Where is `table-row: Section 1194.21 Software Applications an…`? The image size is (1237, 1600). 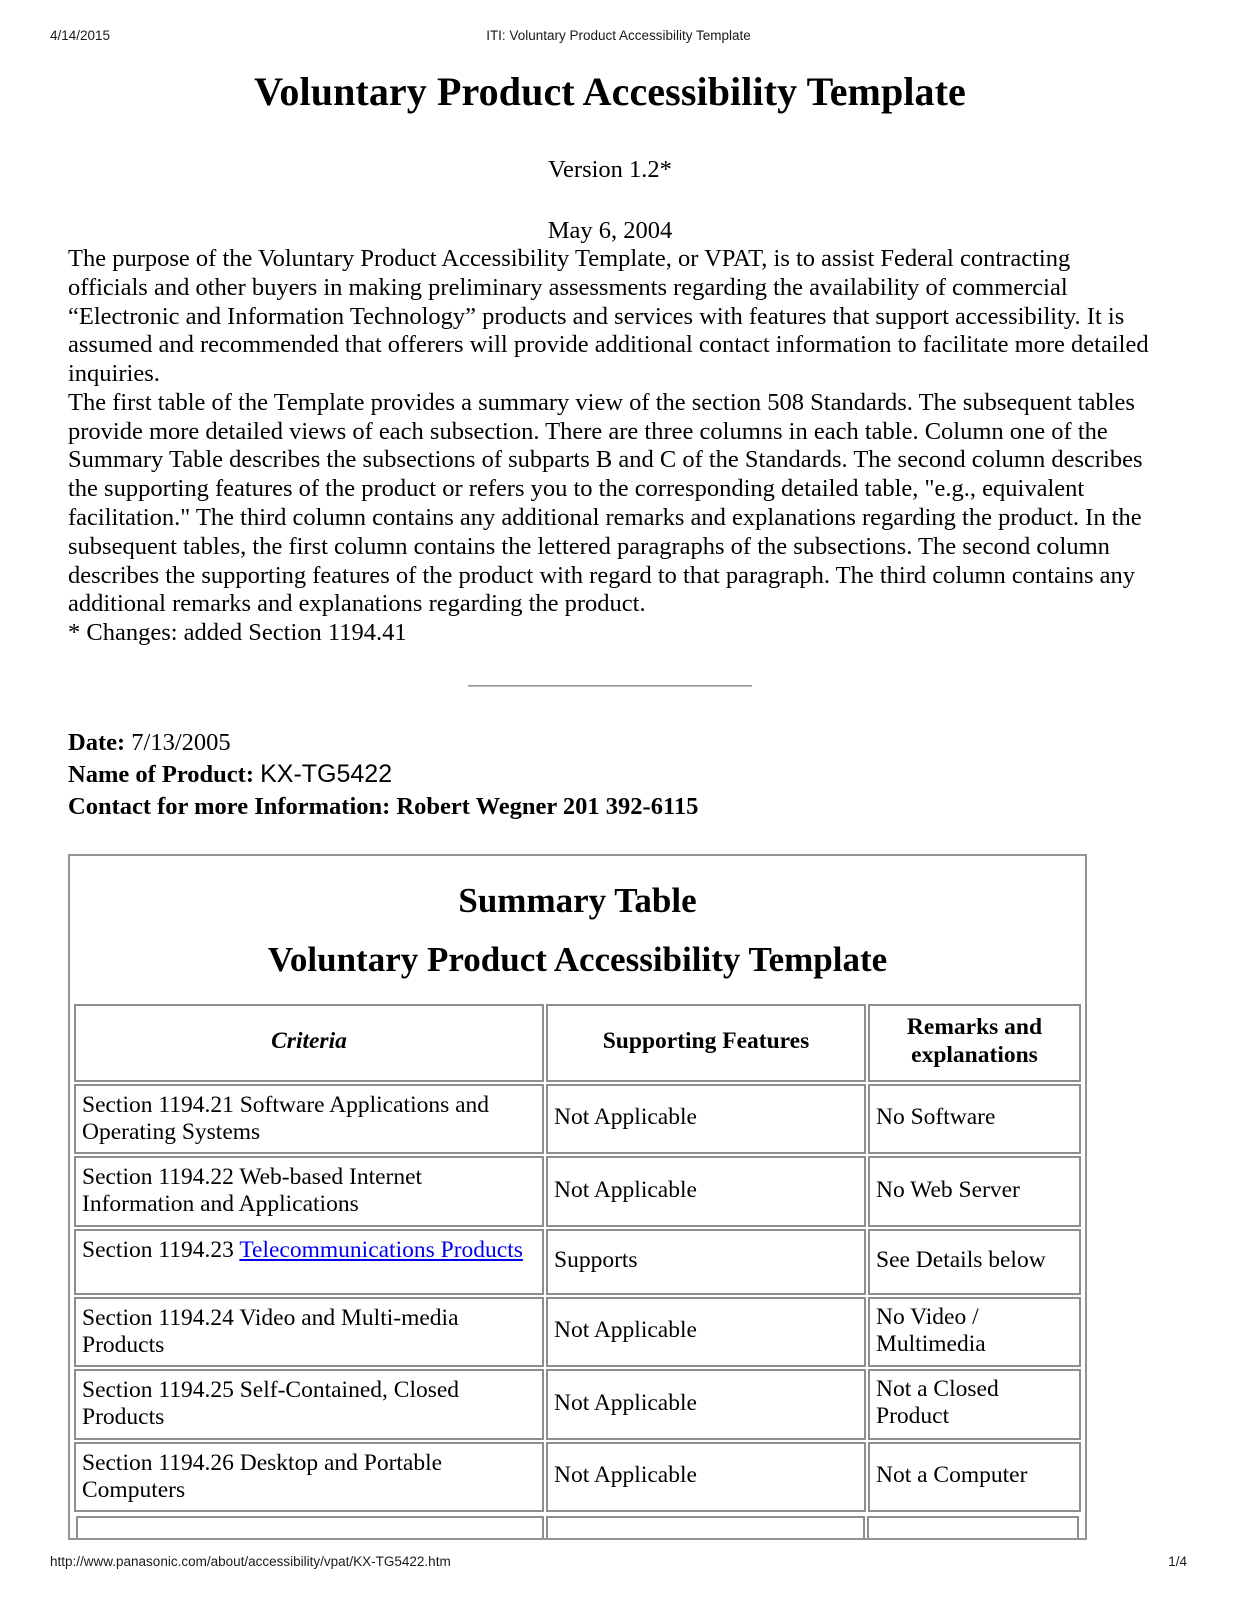 table-row: Section 1194.21 Software Applications an… is located at coordinates (577, 1119).